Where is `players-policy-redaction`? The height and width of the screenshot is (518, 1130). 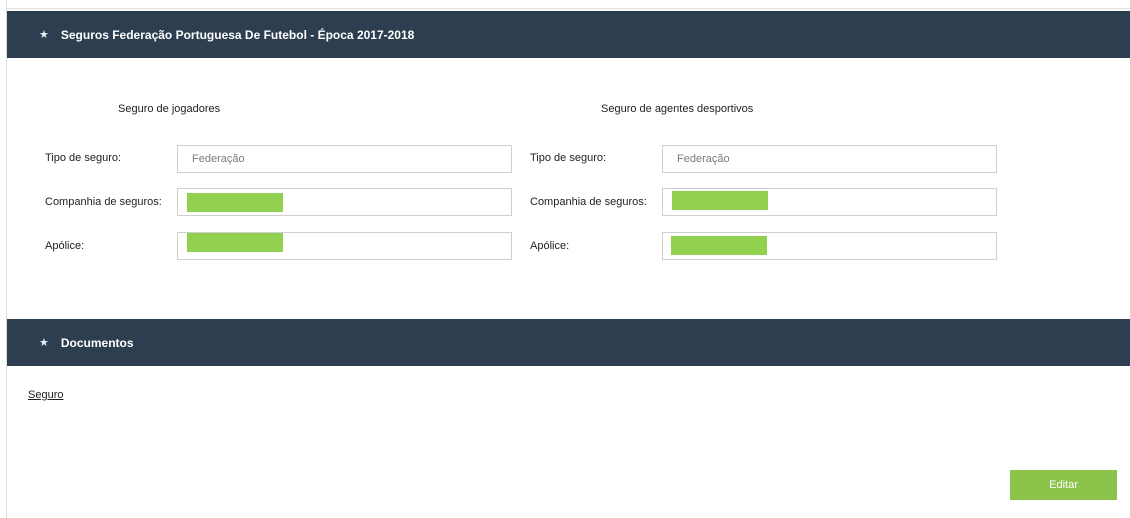
players-policy-redaction is located at coordinates (235, 242).